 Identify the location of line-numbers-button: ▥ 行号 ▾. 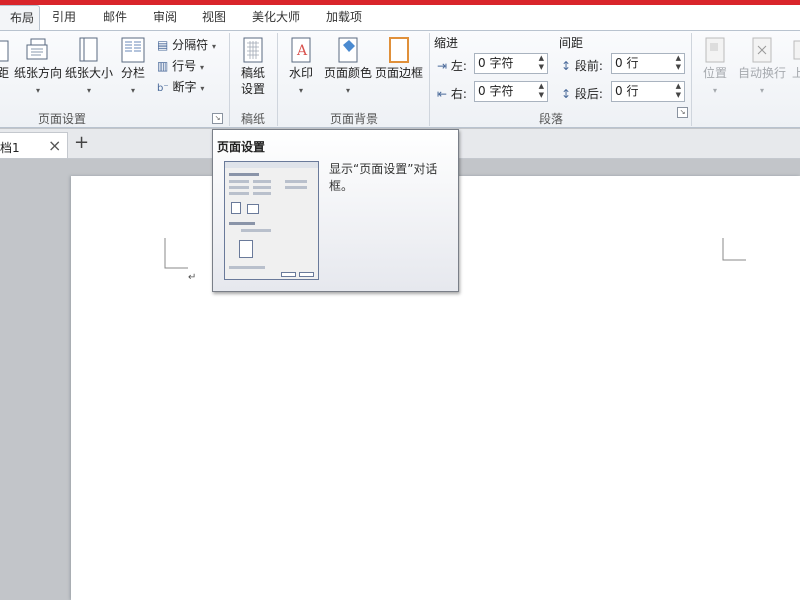
(180, 65).